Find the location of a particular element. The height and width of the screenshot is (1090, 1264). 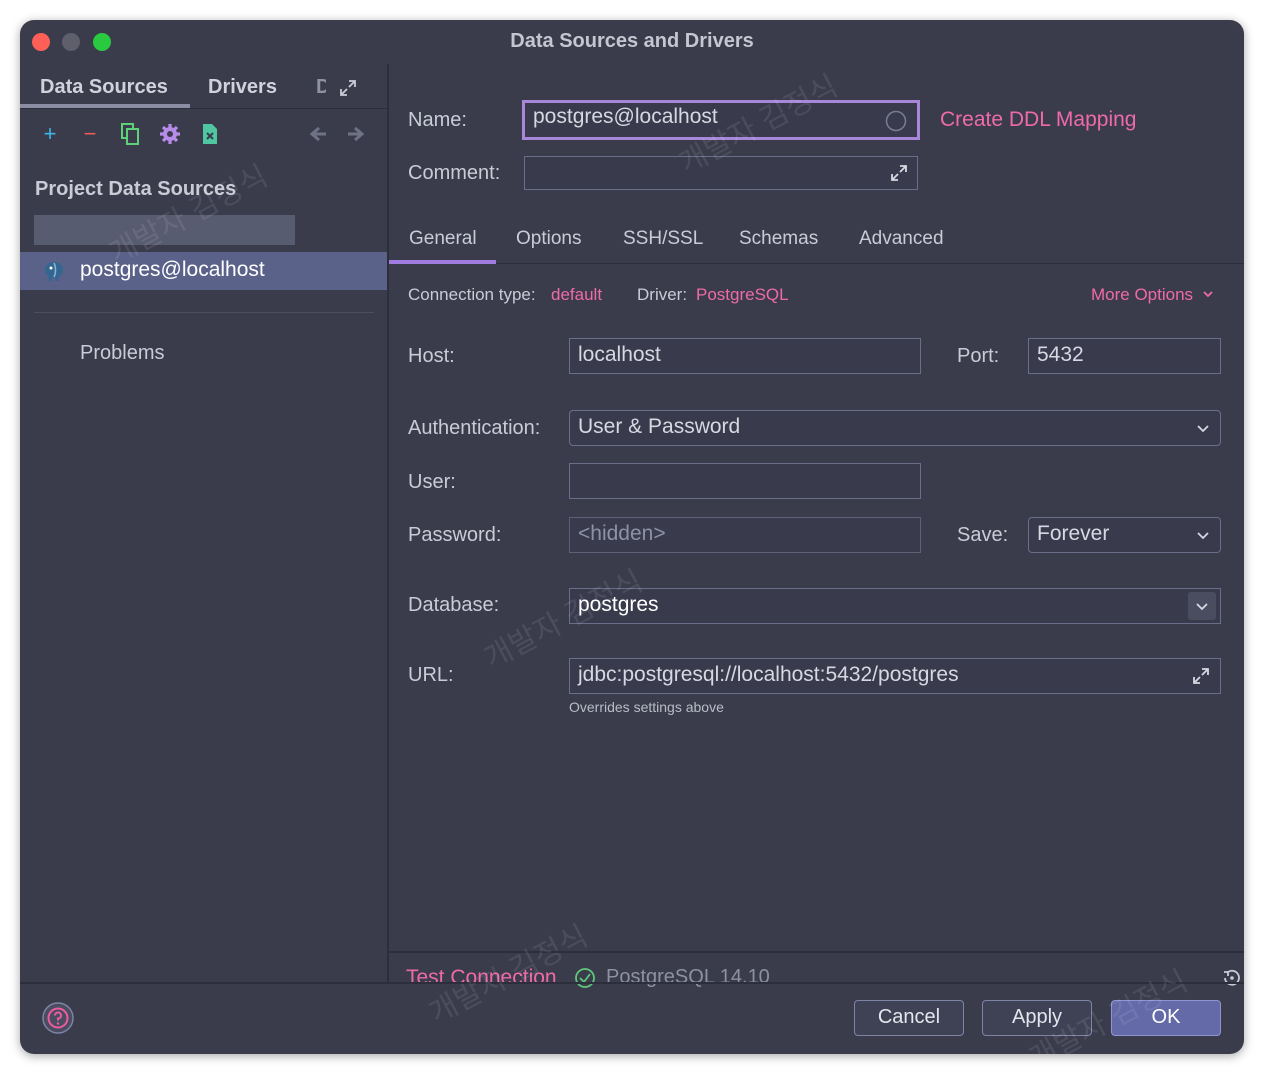

more-options-label: More Options is located at coordinates (1142, 294).